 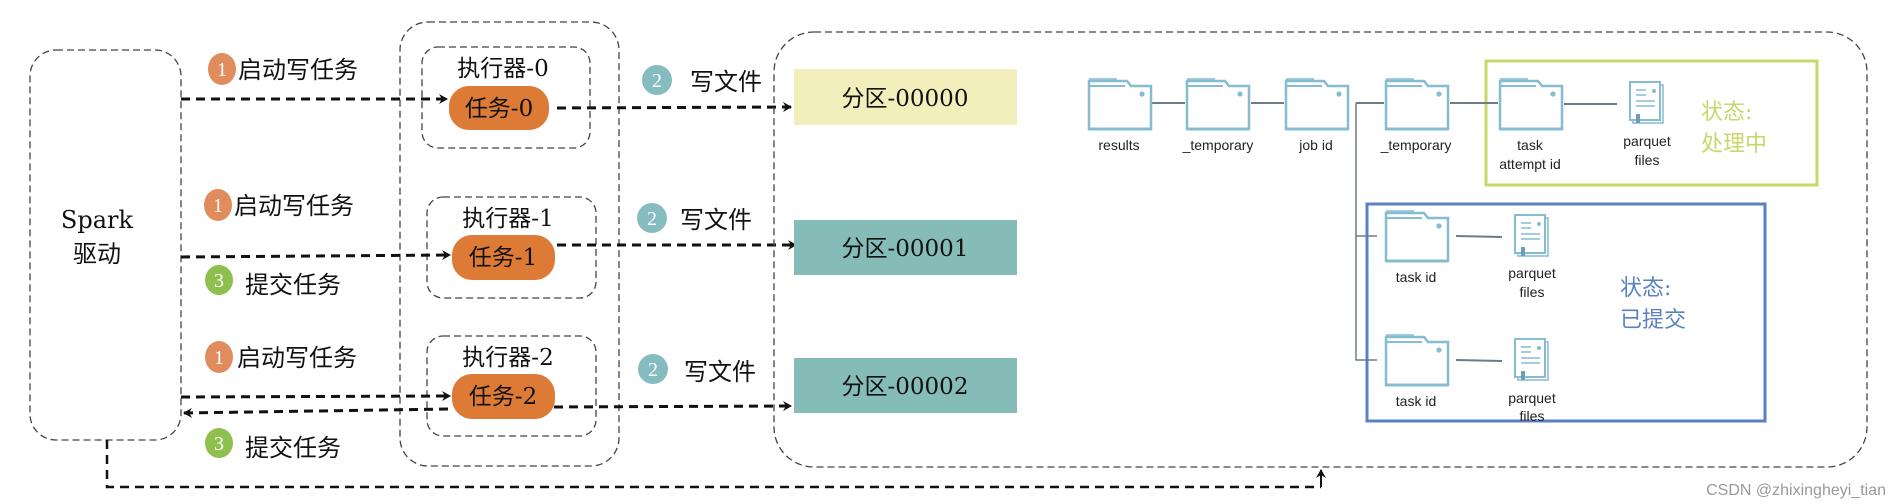 I want to click on executor-1: 执行器-1 任务-1, so click(x=511, y=247).